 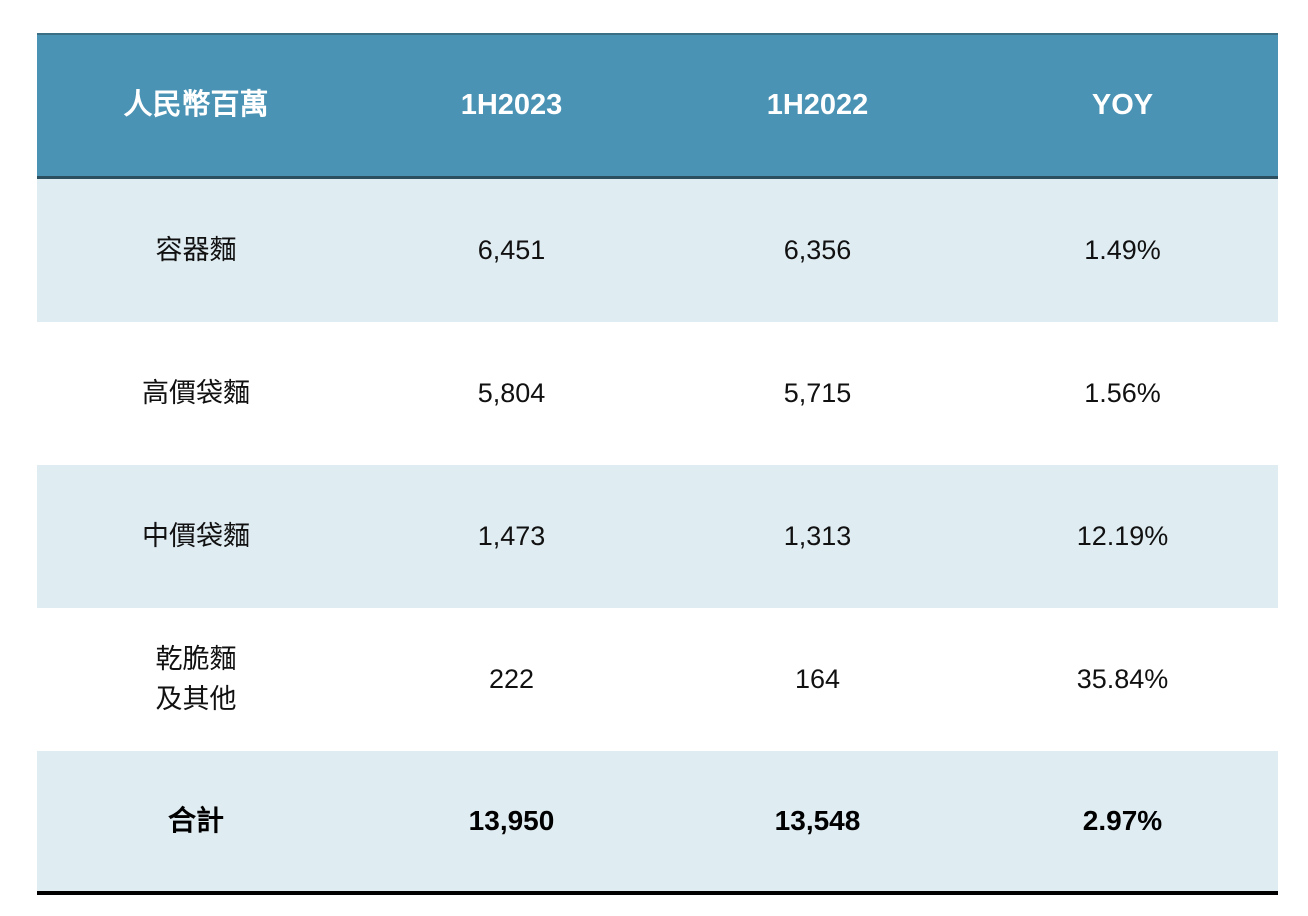 What do you see at coordinates (817, 105) in the screenshot?
I see `header-1h2022: 1H2022` at bounding box center [817, 105].